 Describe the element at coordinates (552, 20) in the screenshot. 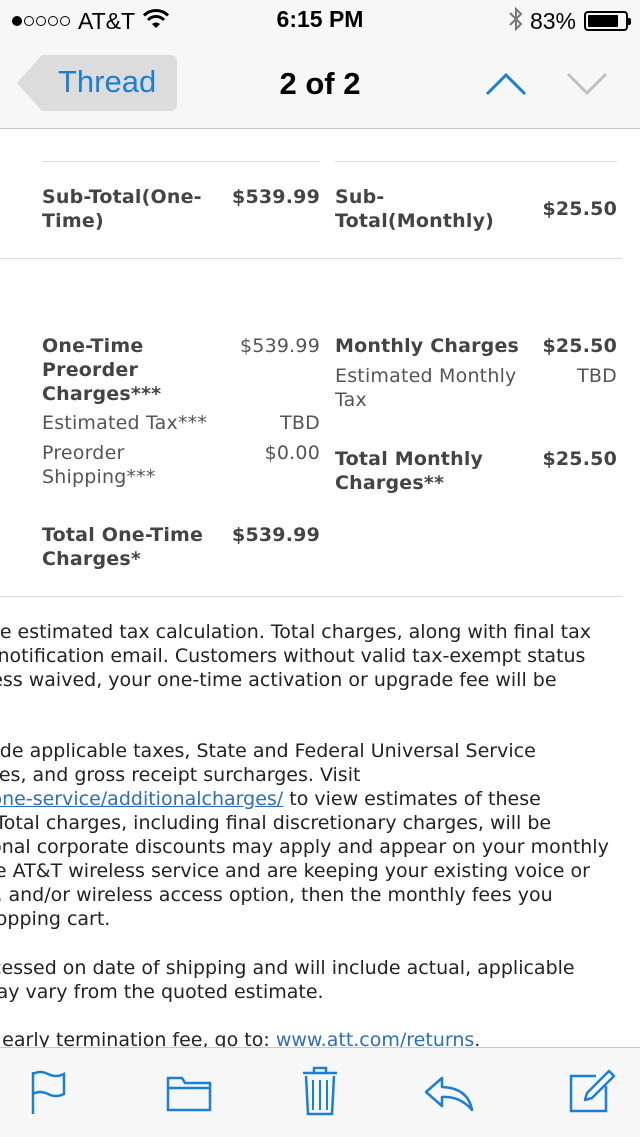

I see `battery-percentage: 83%` at that location.